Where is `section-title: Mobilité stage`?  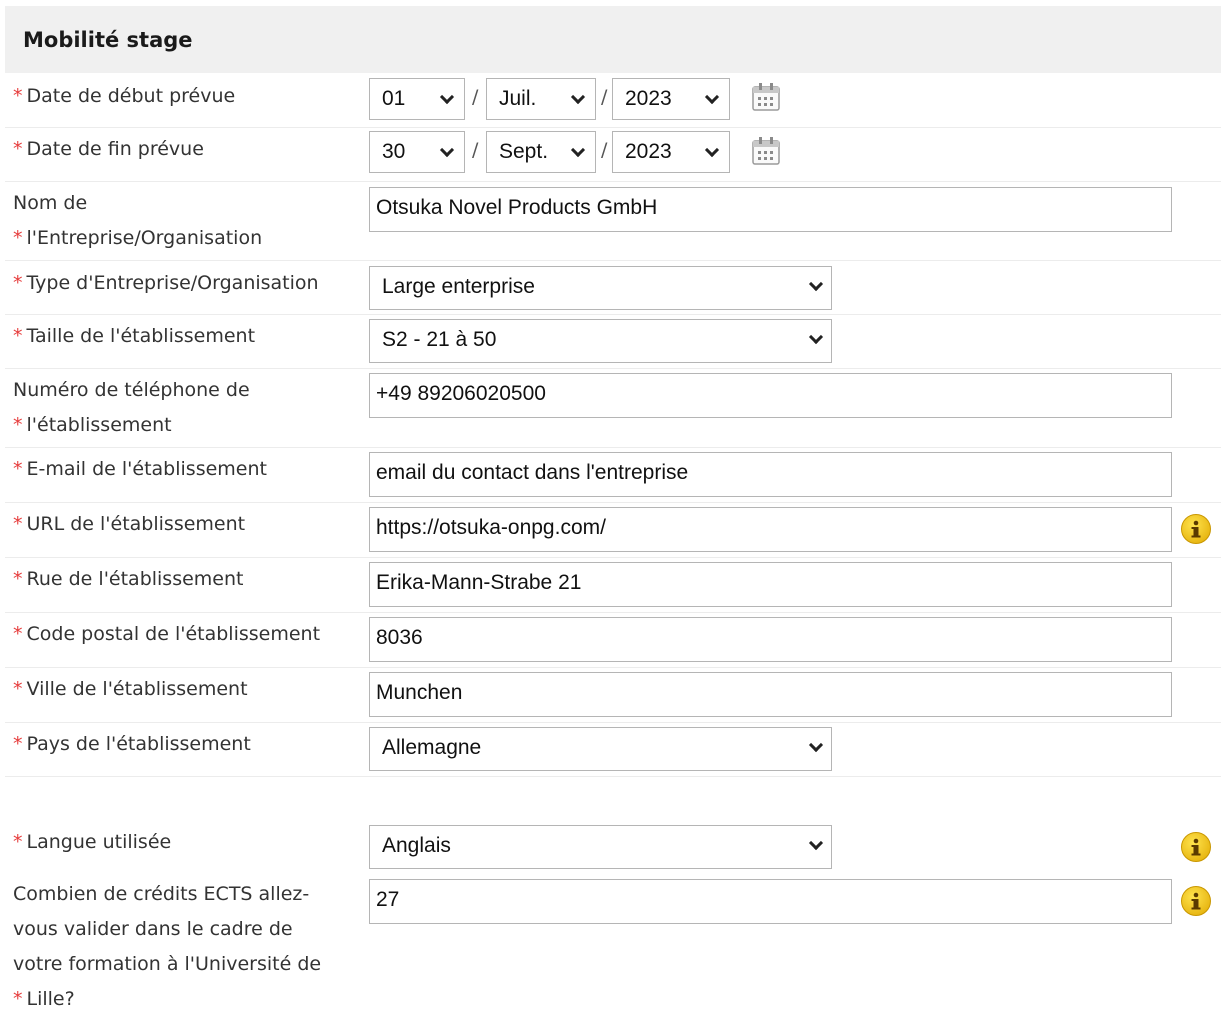
section-title: Mobilité stage is located at coordinates (108, 40).